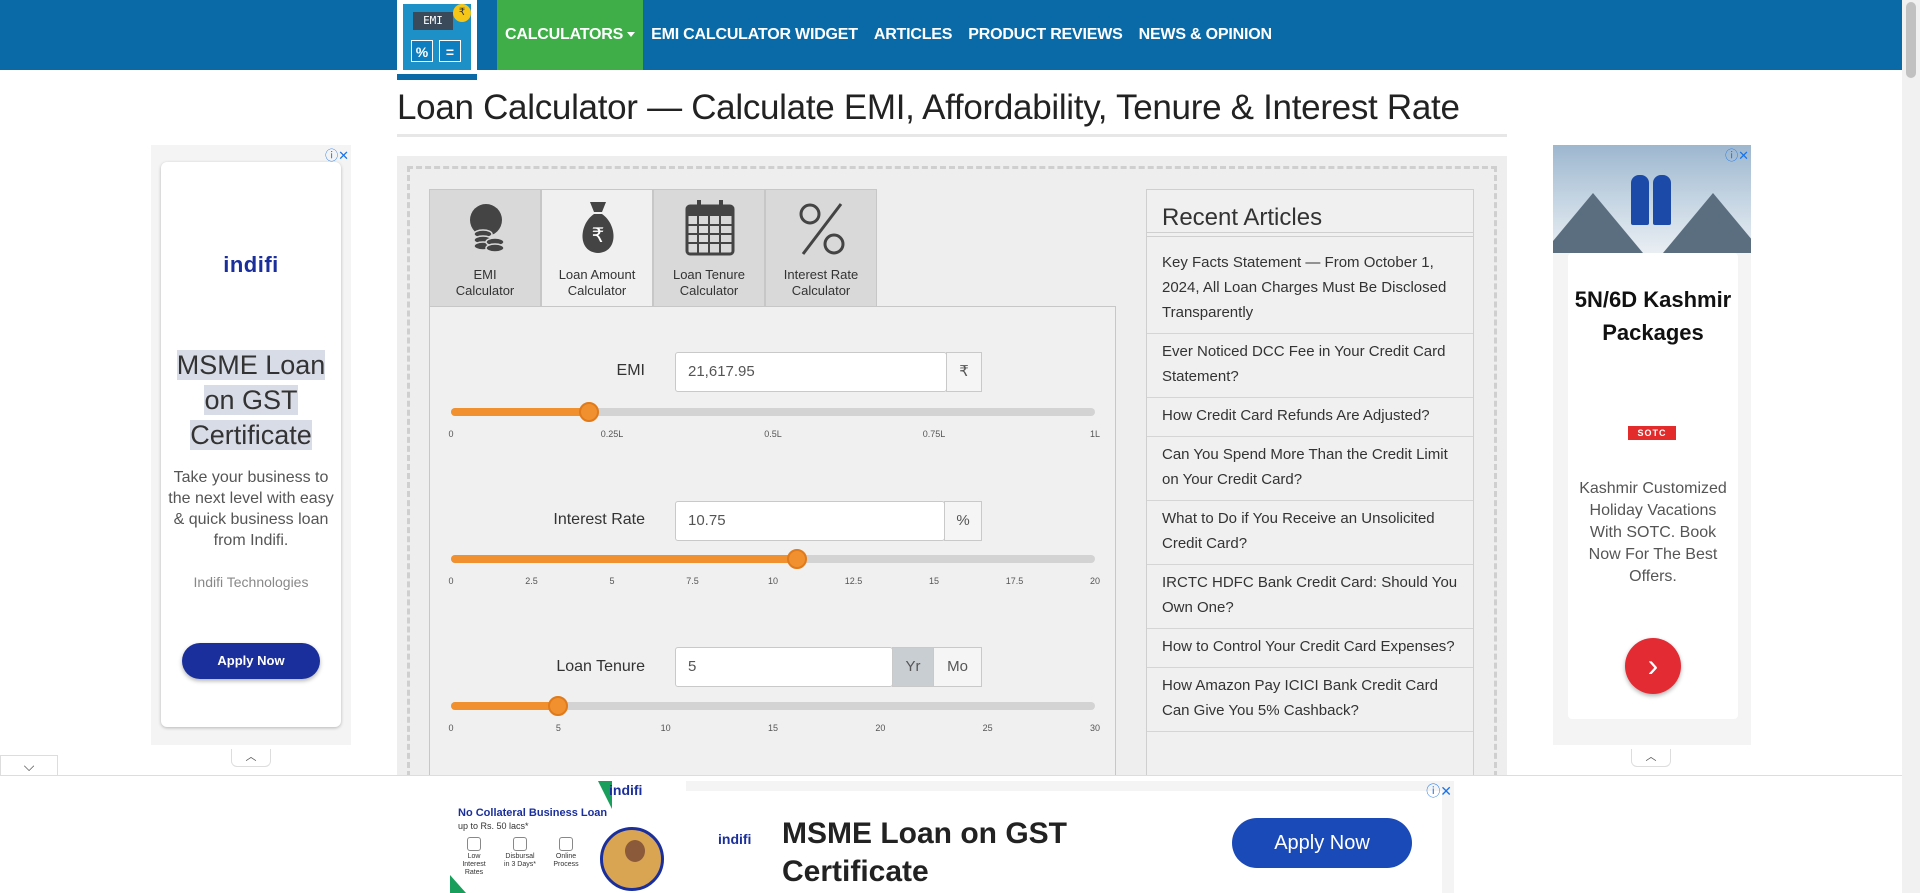 This screenshot has height=893, width=1920. Describe the element at coordinates (493, 826) in the screenshot. I see `bottom-ad-subtag: up to Rs. 50 lacs*` at that location.